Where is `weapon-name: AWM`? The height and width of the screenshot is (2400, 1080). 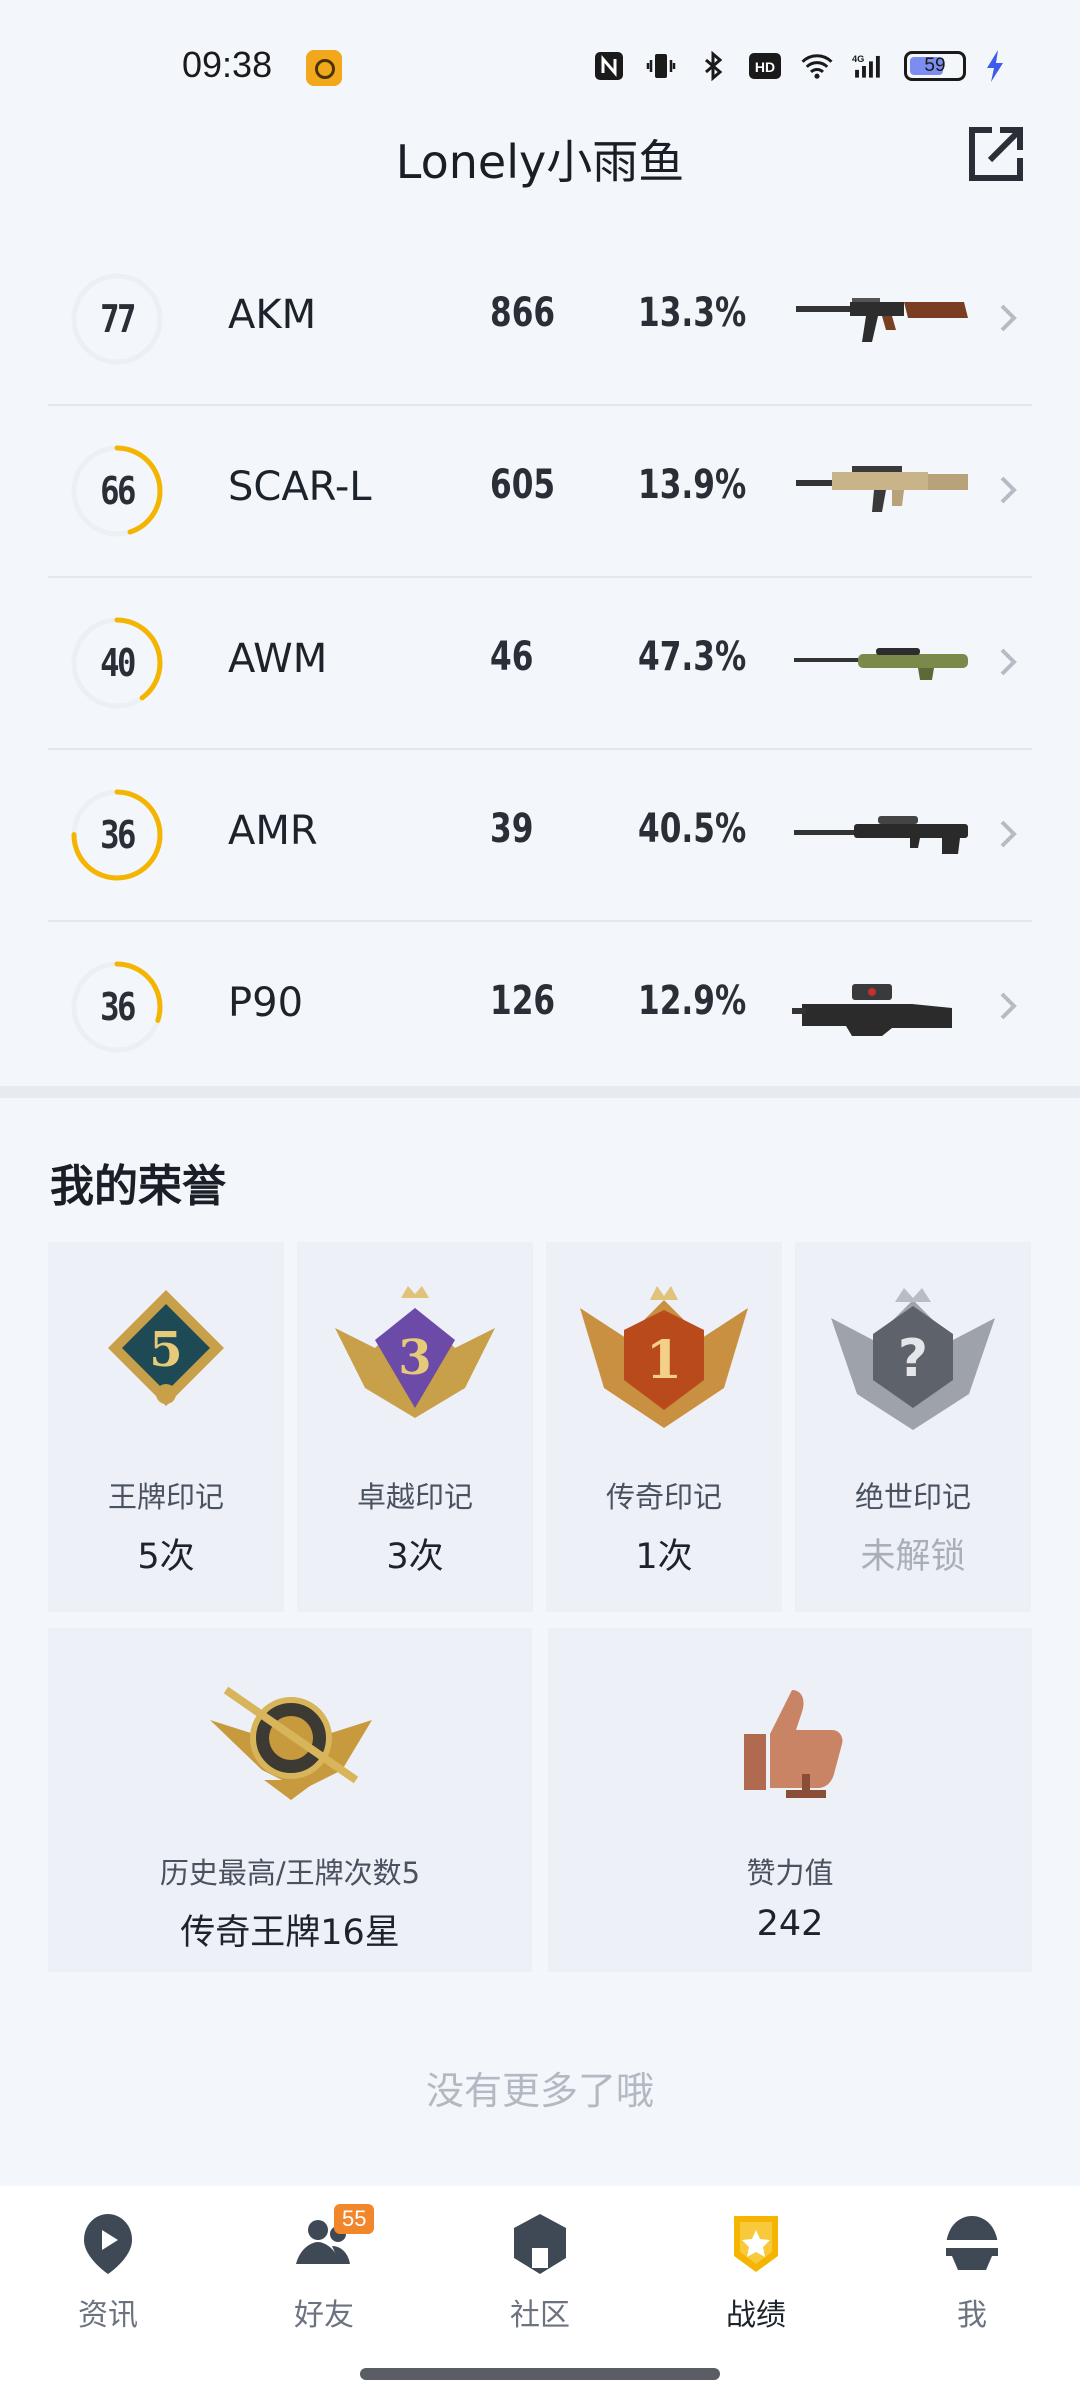 weapon-name: AWM is located at coordinates (278, 659).